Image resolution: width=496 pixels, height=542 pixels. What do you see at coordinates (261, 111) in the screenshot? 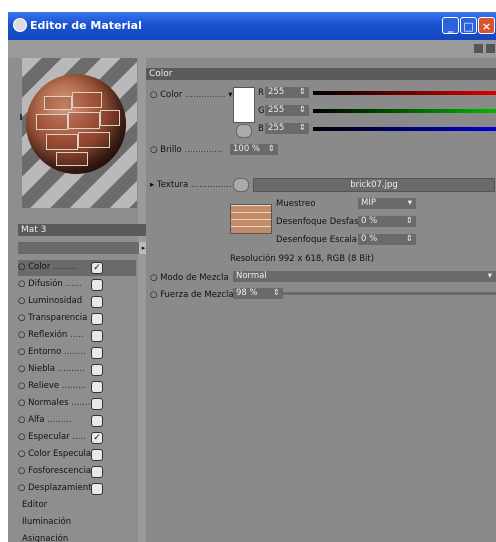
I see `g-label: G` at bounding box center [261, 111].